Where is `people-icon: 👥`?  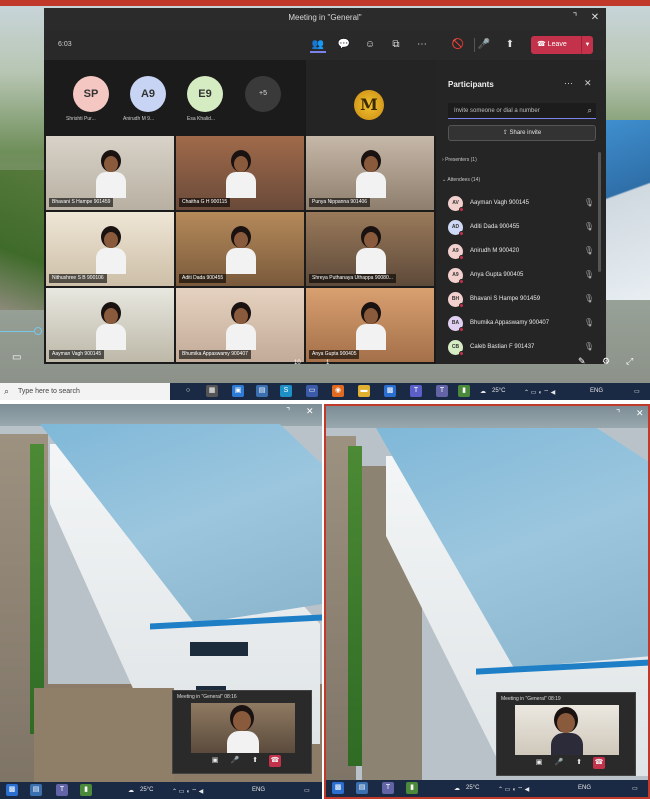 people-icon: 👥 is located at coordinates (318, 45).